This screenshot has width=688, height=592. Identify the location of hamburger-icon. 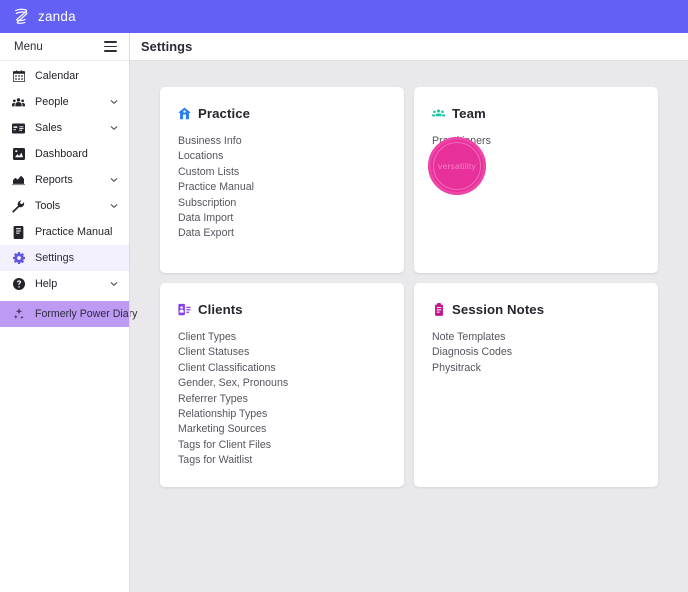
(110, 46).